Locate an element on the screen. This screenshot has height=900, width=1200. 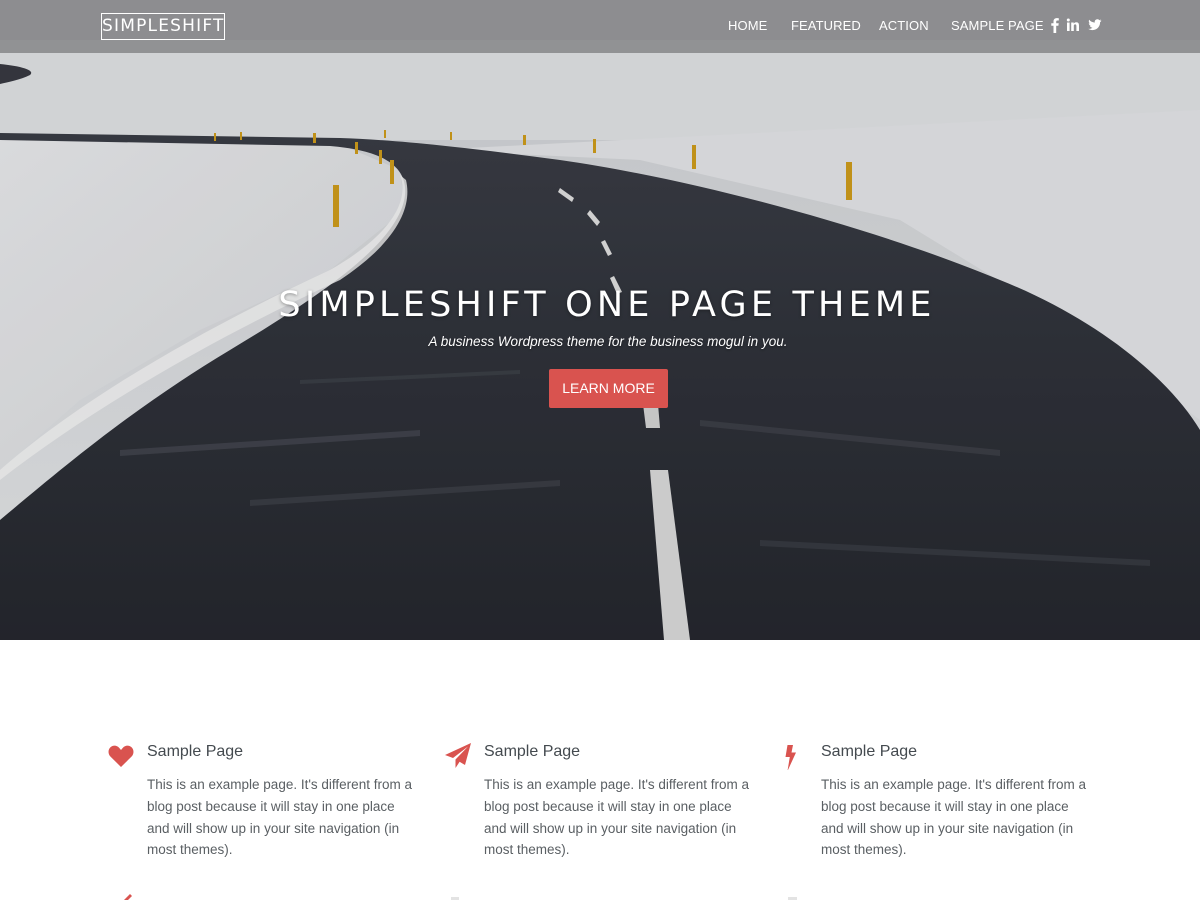
hero-title: SIMPLESHIFT ONE PAGE THEME is located at coordinates (607, 305).